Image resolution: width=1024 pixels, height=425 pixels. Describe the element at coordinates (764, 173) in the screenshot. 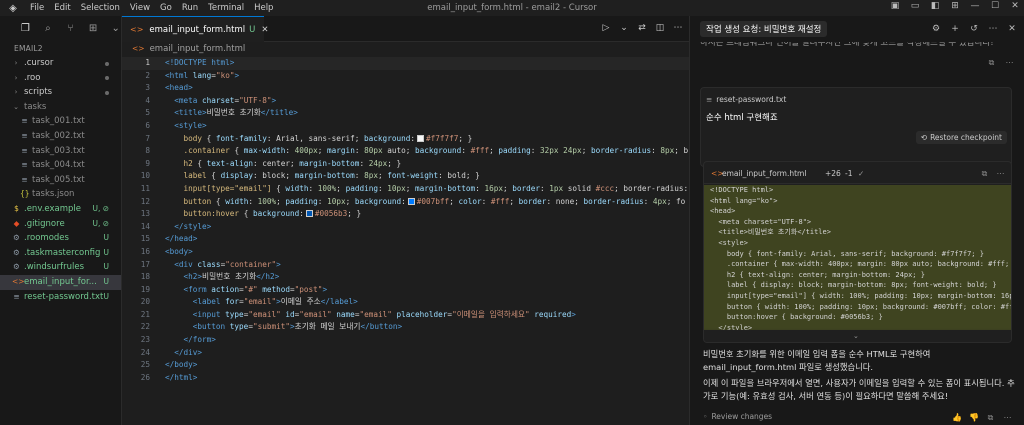

I see `code-block-file: email_input_form.html` at that location.